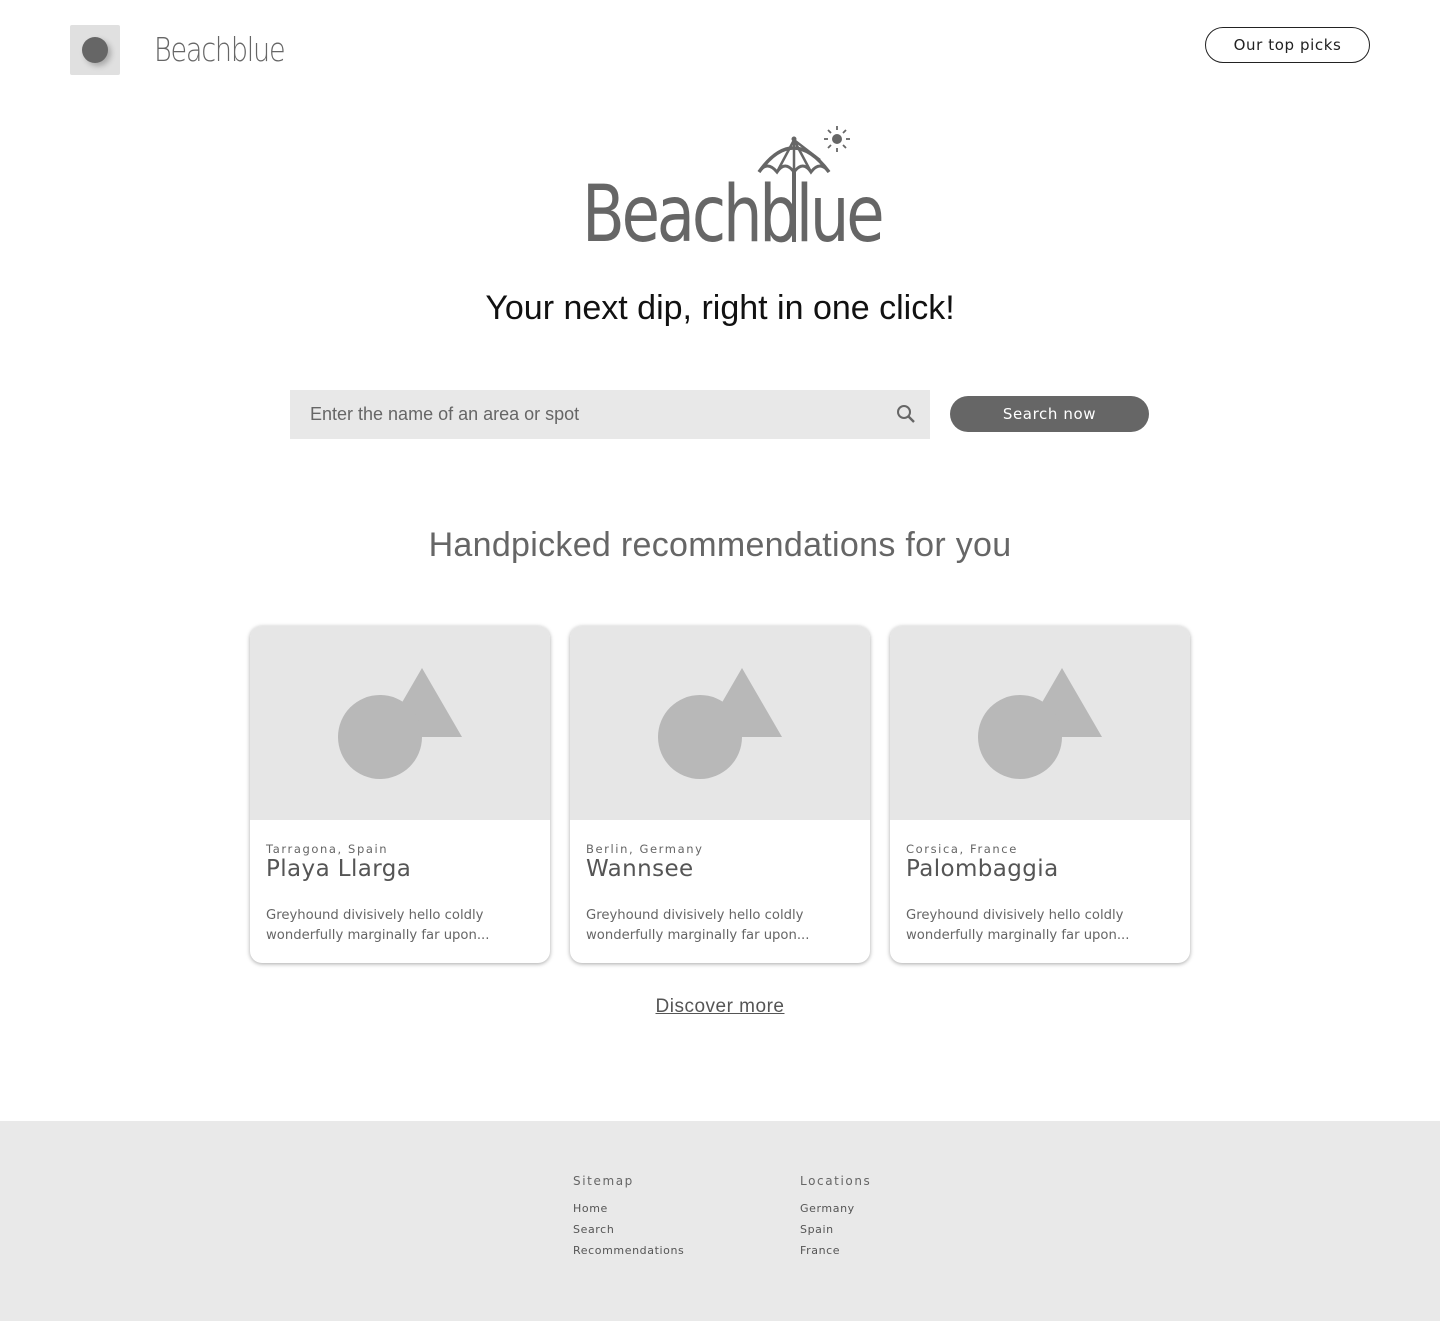 The image size is (1440, 1321). I want to click on logo-dot, so click(95, 50).